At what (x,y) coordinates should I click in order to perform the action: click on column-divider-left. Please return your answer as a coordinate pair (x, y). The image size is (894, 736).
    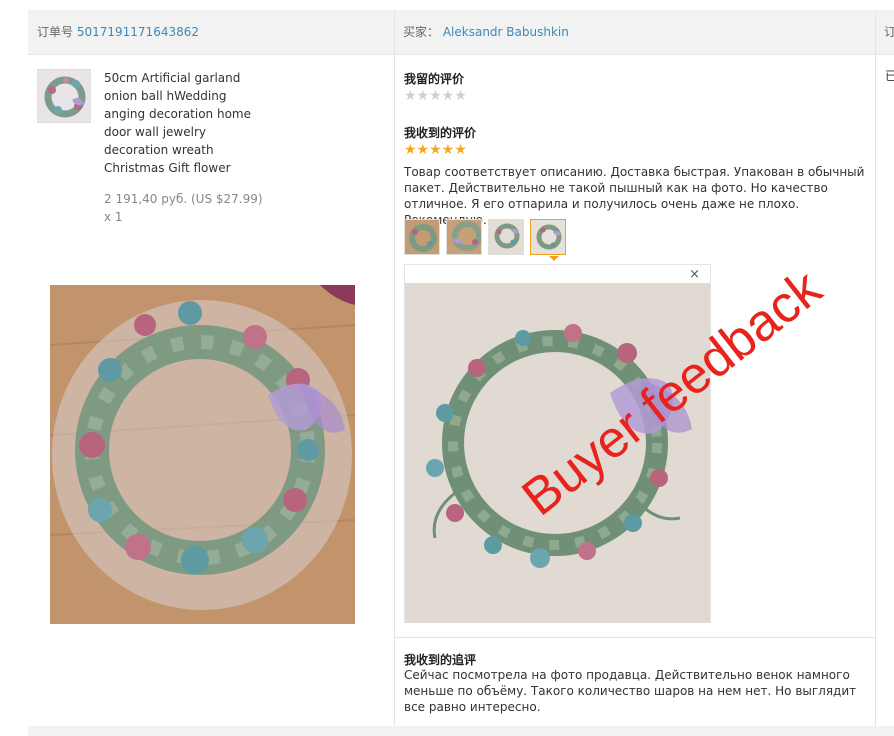
    Looking at the image, I should click on (394, 368).